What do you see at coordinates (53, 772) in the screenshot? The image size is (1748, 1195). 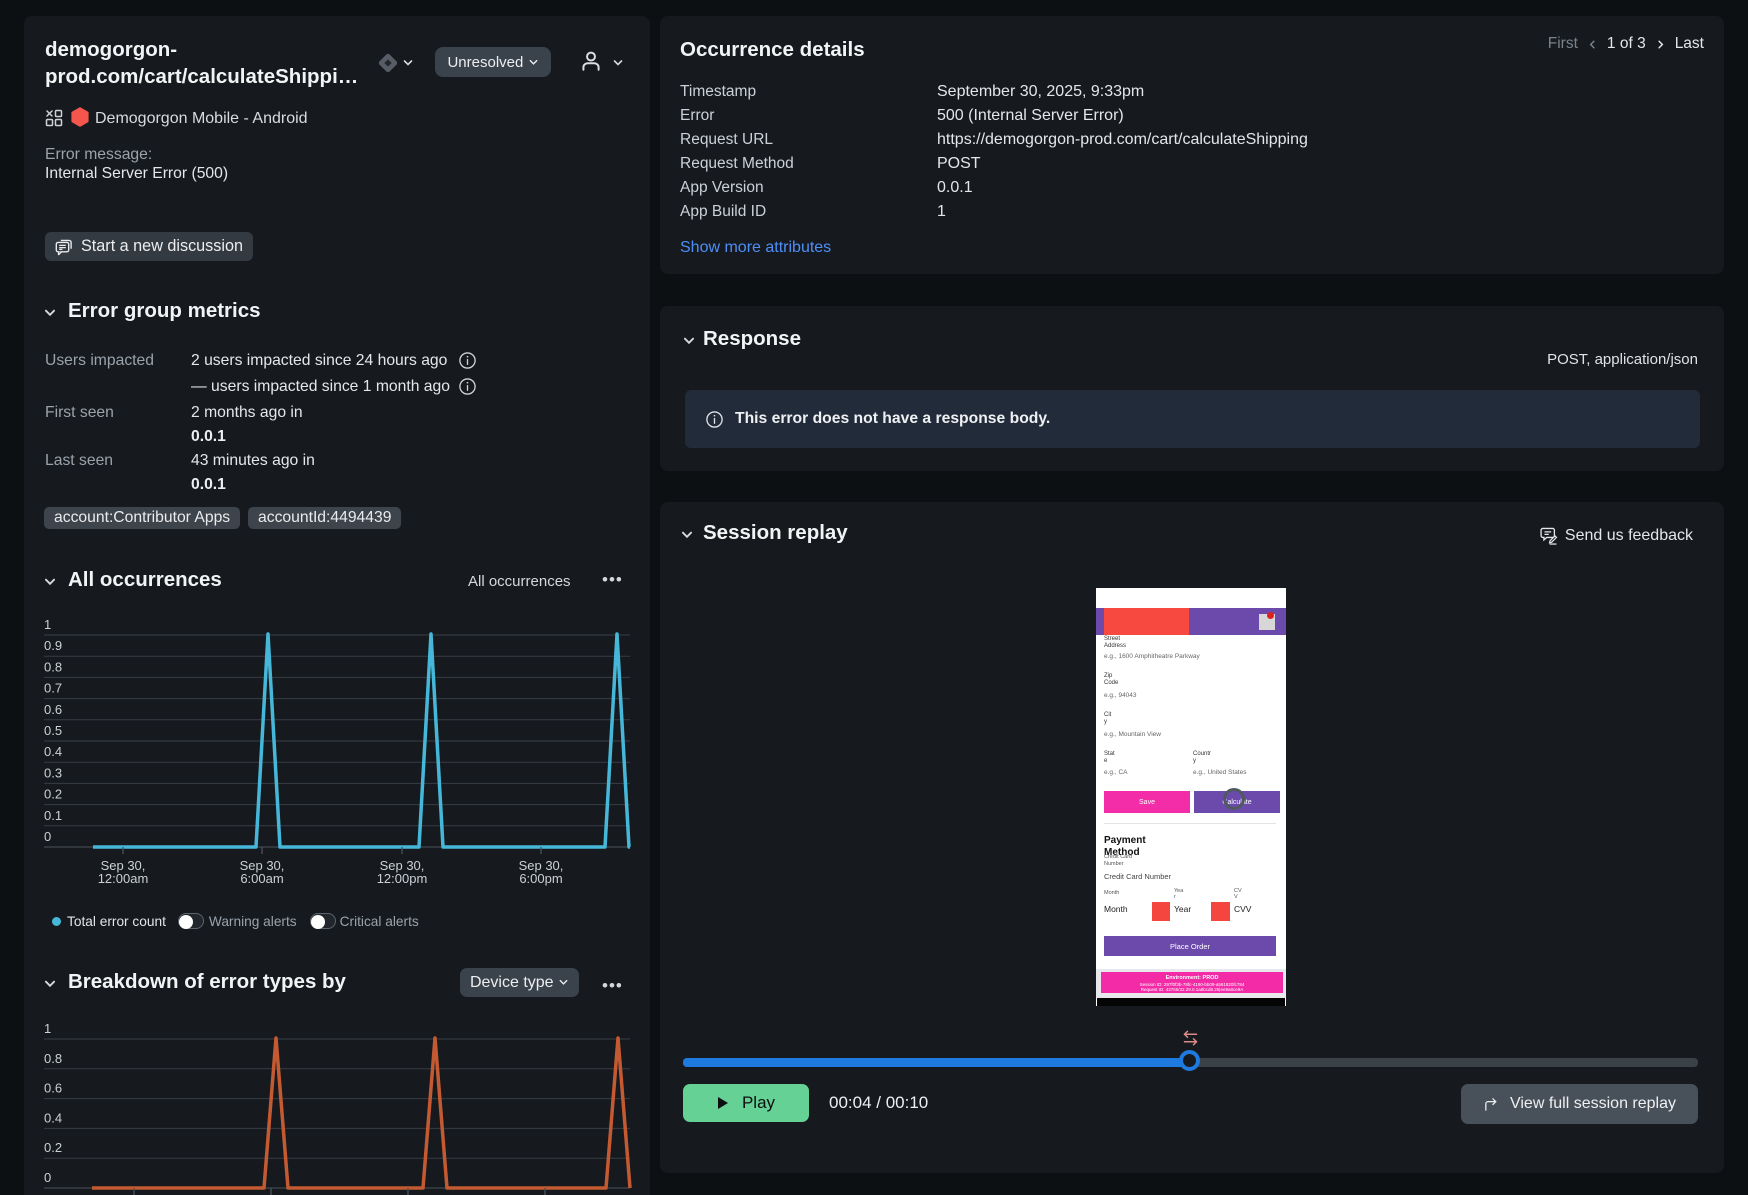 I see `svg-text: 0.3` at bounding box center [53, 772].